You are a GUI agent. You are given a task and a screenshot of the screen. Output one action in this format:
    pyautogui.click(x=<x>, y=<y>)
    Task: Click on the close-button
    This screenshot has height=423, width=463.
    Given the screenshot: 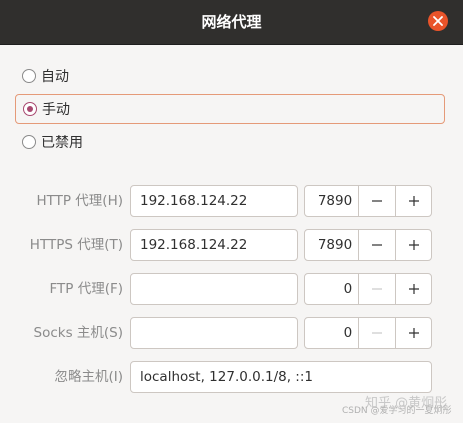 What is the action you would take?
    pyautogui.click(x=438, y=21)
    